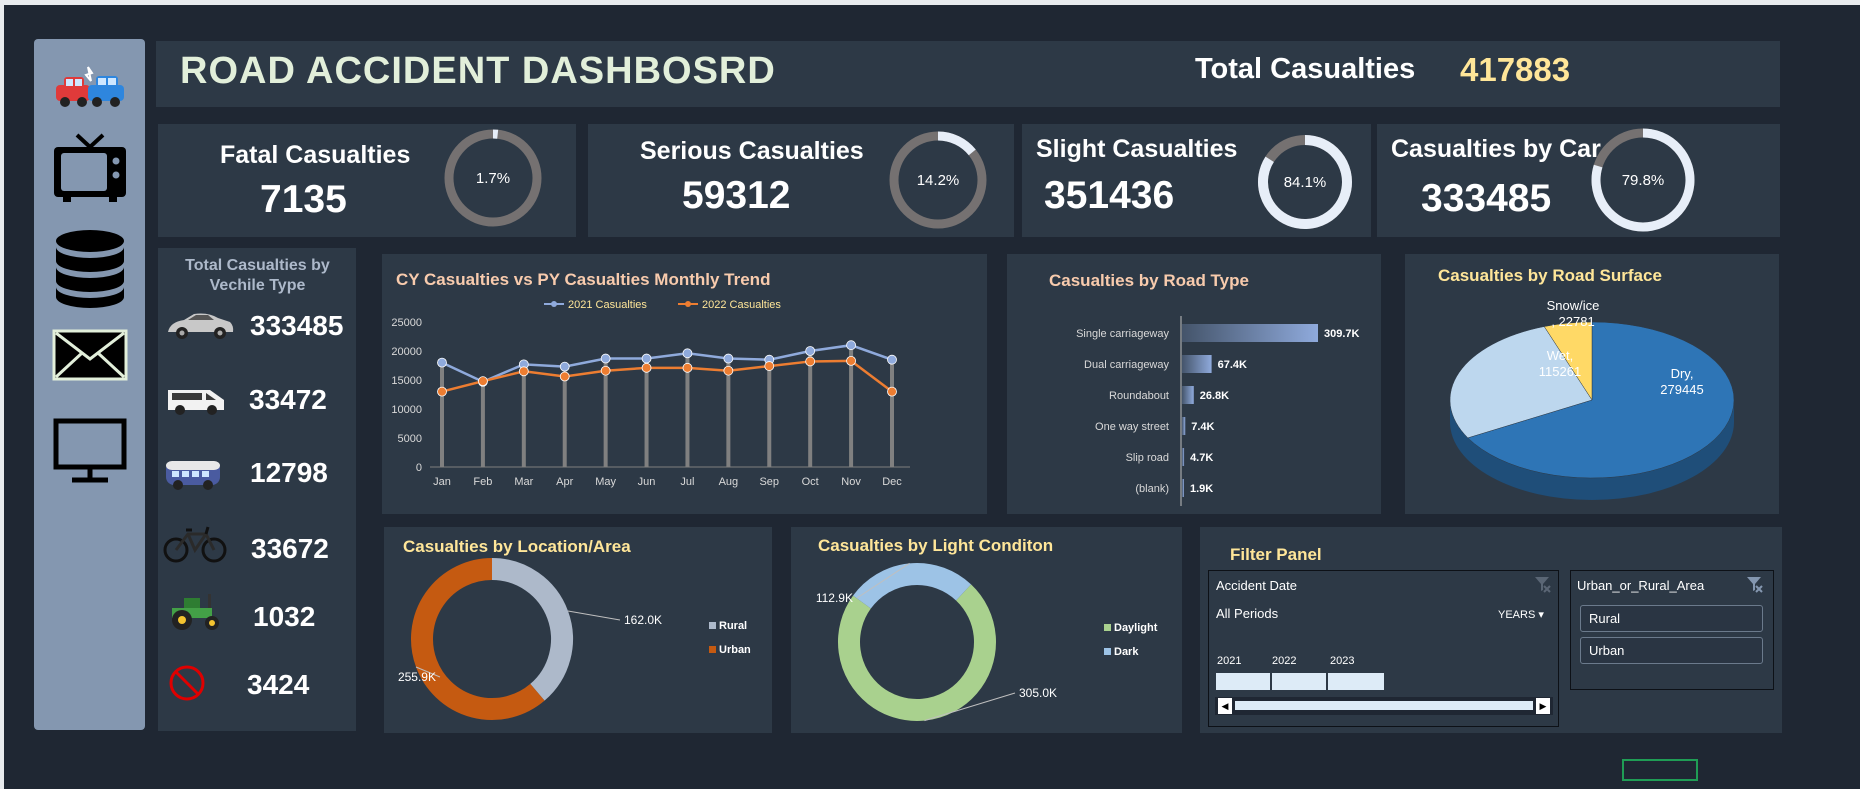 Image resolution: width=1860 pixels, height=789 pixels. Describe the element at coordinates (523, 482) in the screenshot. I see `x-tick-label: Mar` at that location.